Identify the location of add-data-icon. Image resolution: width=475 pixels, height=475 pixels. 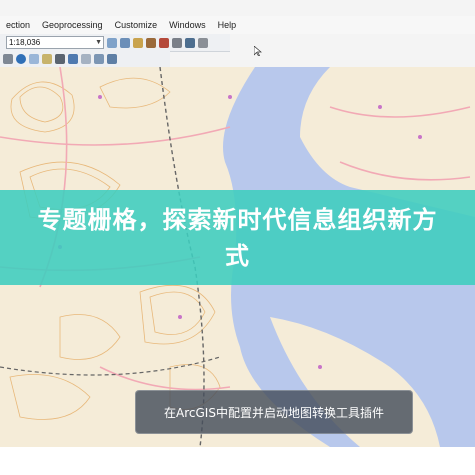
(112, 42).